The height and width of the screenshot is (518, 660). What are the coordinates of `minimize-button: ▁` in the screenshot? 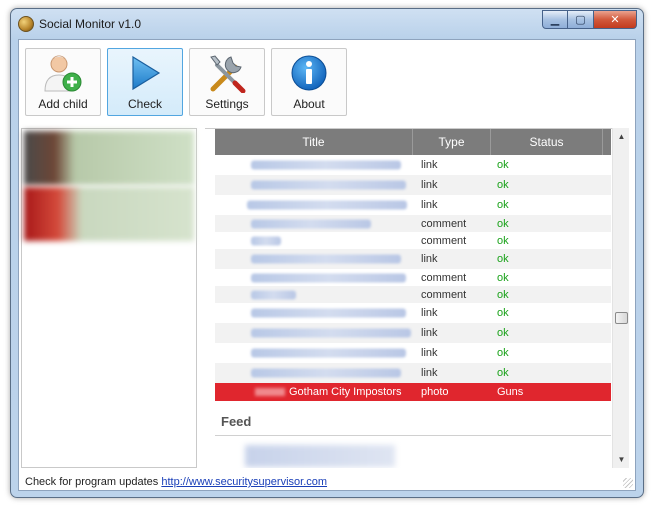 It's located at (555, 19).